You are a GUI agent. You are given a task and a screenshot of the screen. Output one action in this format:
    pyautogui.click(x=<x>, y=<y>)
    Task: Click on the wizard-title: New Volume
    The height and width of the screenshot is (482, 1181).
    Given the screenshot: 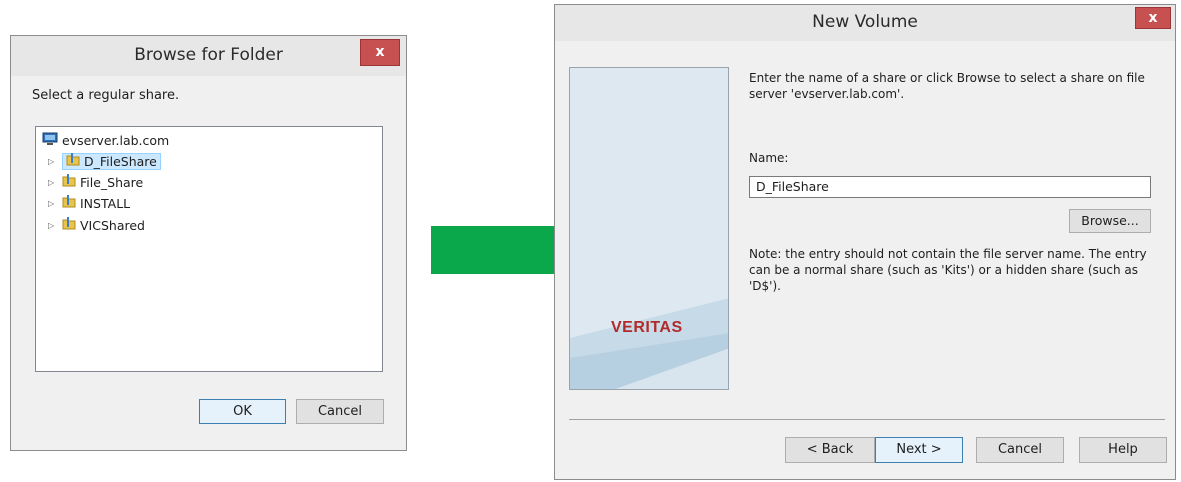 What is the action you would take?
    pyautogui.click(x=865, y=22)
    